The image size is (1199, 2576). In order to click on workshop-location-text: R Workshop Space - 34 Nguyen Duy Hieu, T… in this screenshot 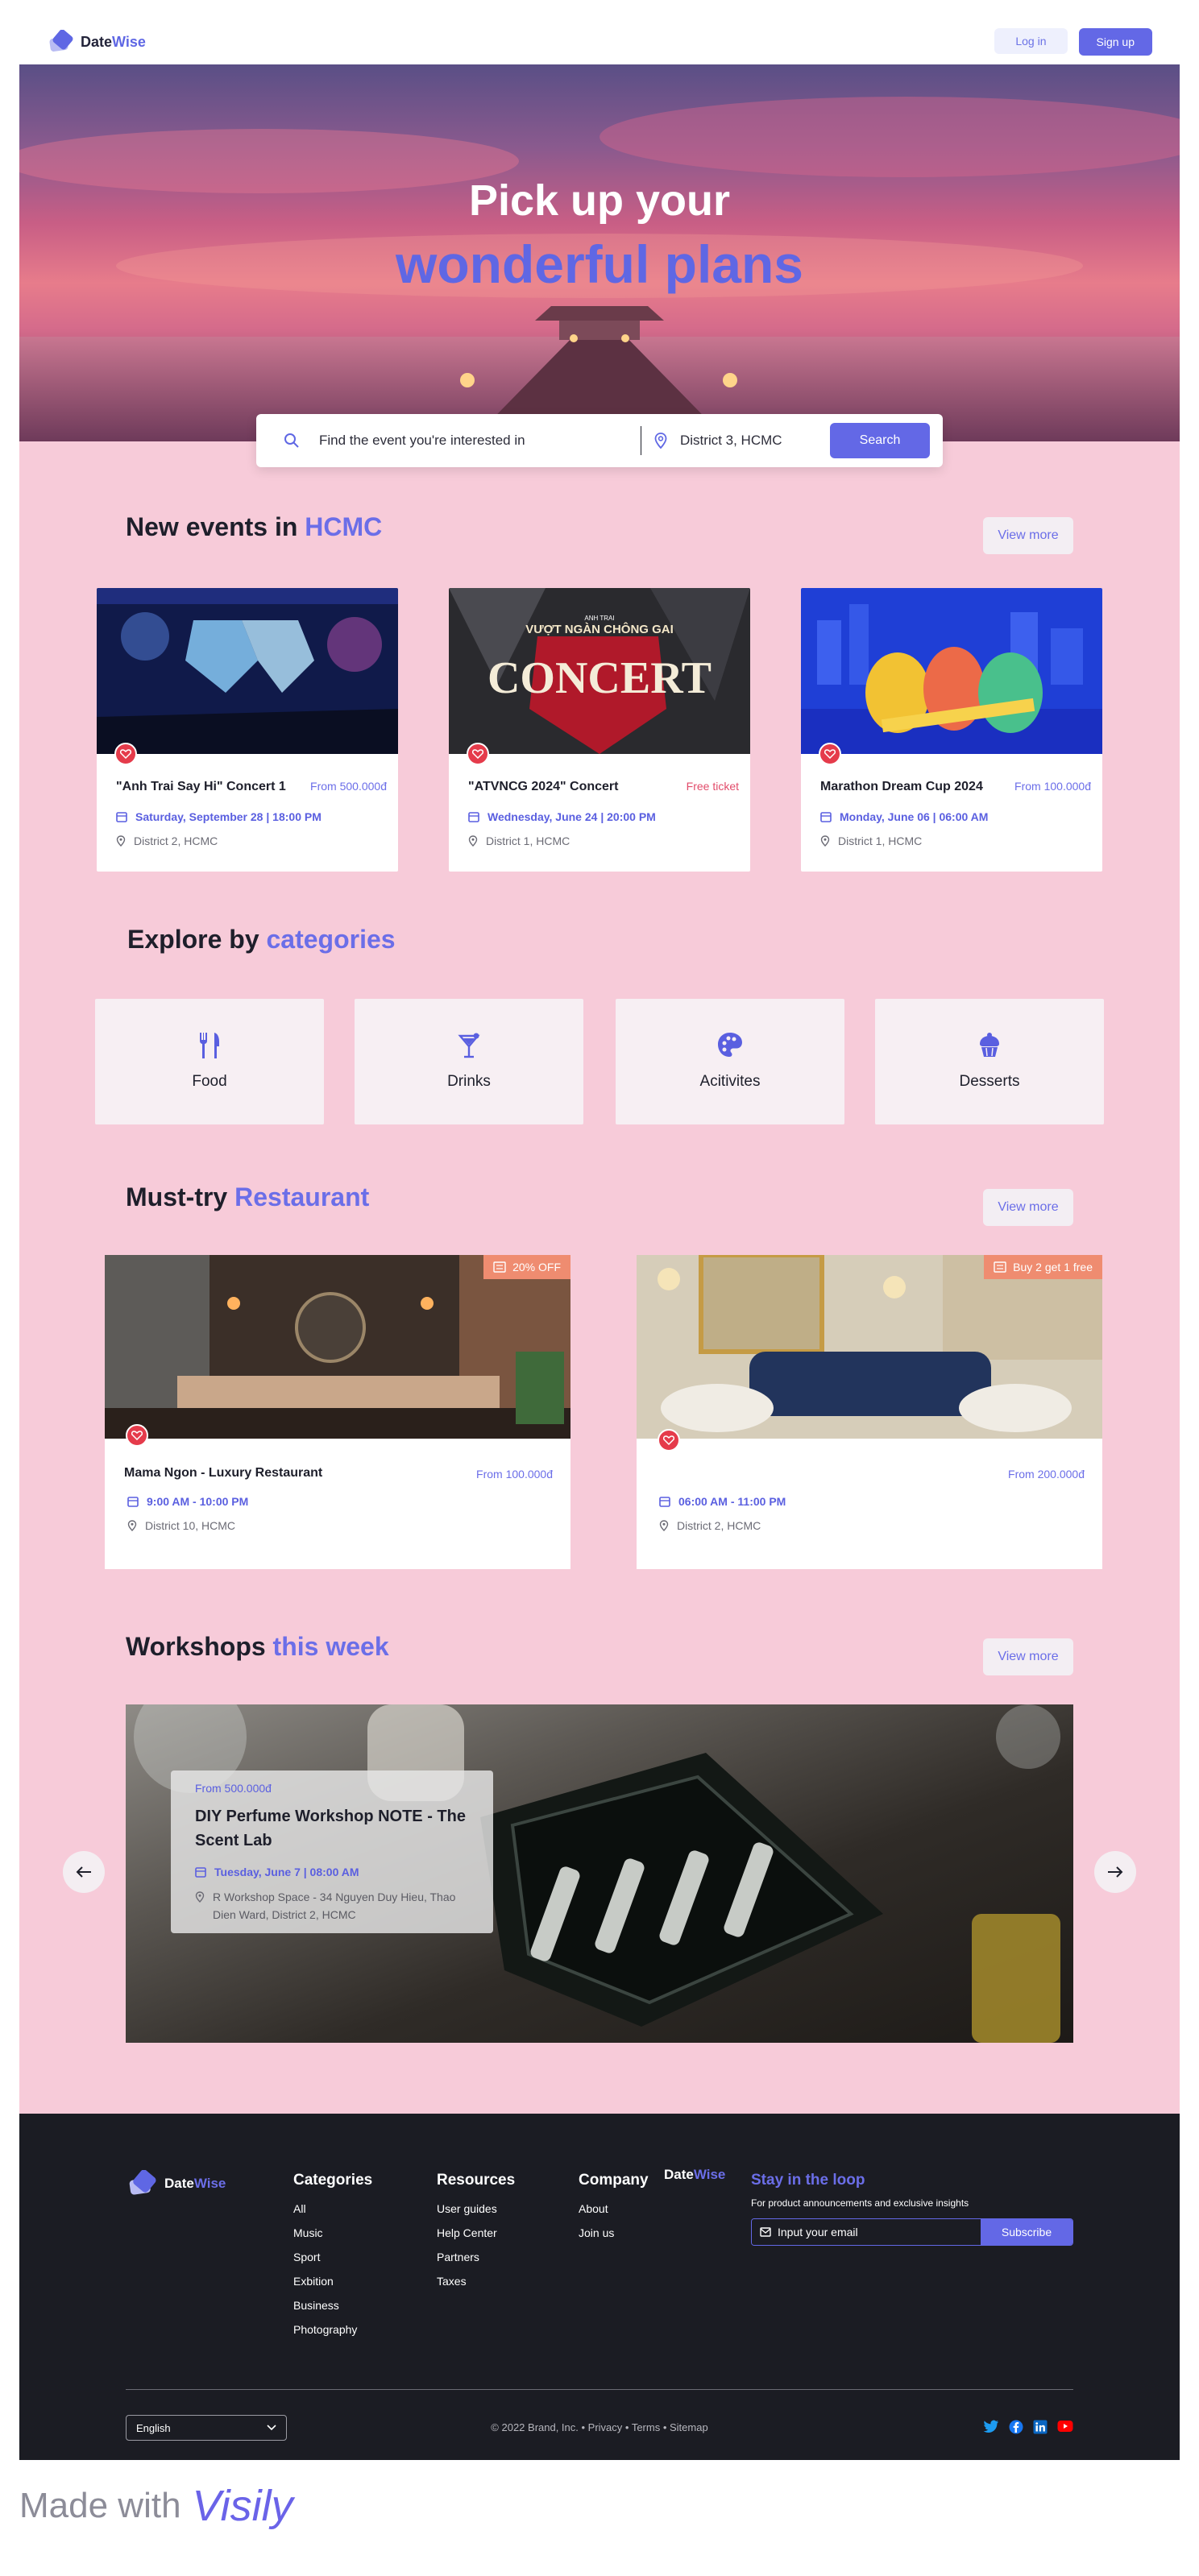, I will do `click(334, 1906)`.